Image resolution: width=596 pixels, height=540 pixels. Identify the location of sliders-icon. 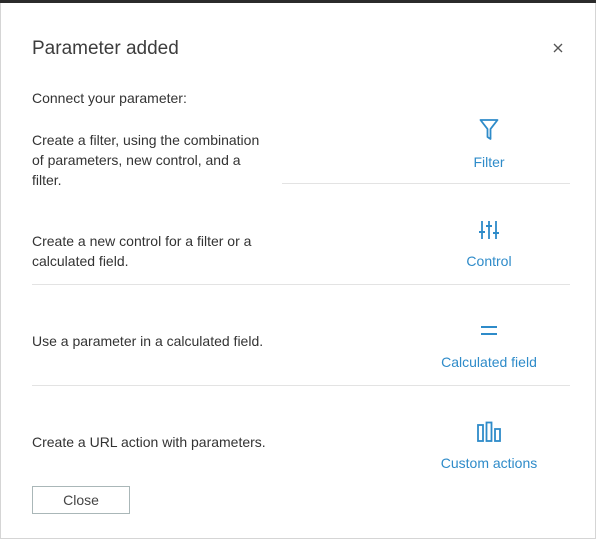
(489, 232).